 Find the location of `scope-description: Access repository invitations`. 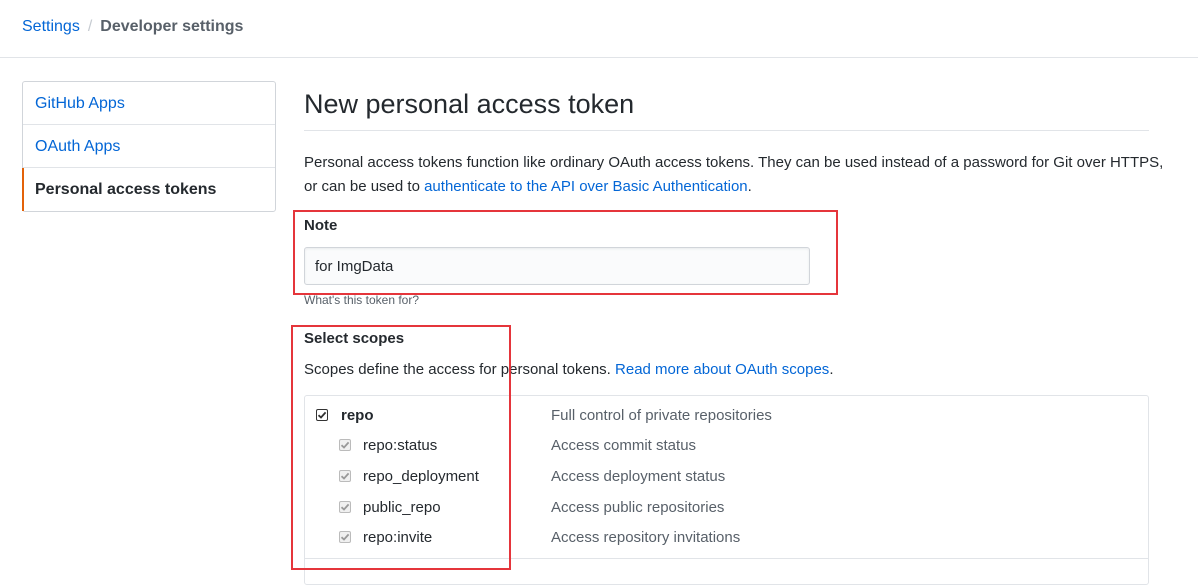

scope-description: Access repository invitations is located at coordinates (646, 537).